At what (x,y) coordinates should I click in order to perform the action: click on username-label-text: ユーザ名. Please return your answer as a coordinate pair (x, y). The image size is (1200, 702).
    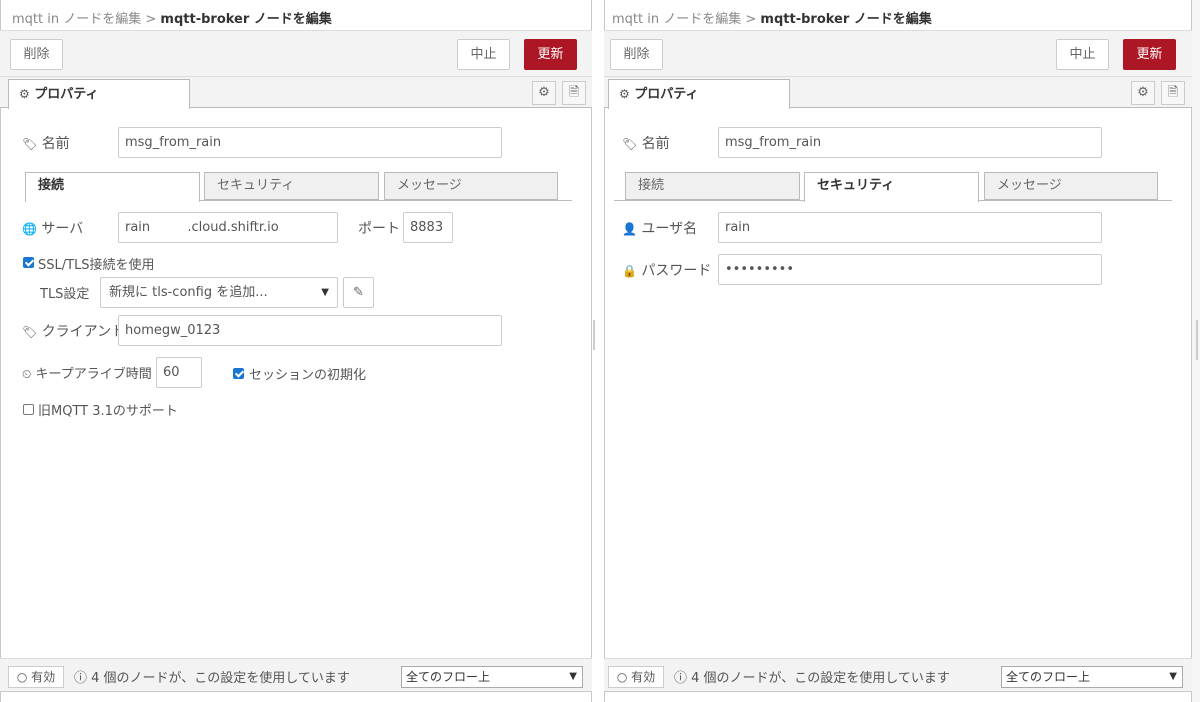
    Looking at the image, I should click on (669, 229).